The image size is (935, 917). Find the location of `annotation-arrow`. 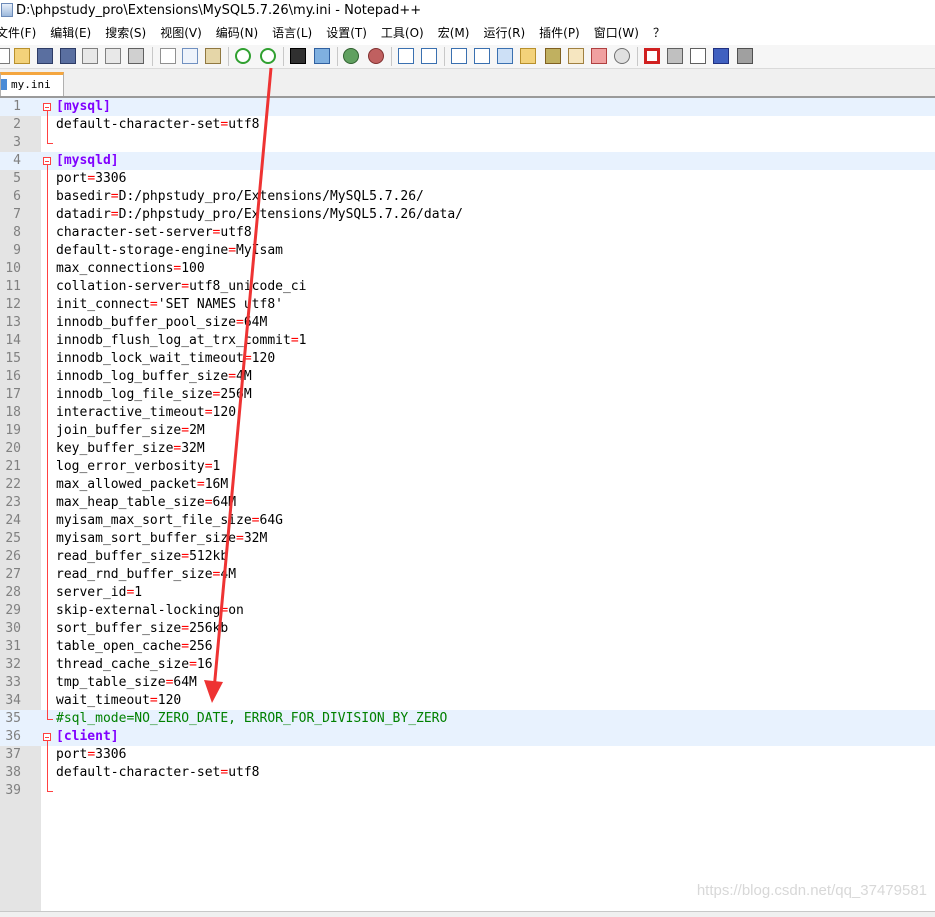

annotation-arrow is located at coordinates (238, 385).